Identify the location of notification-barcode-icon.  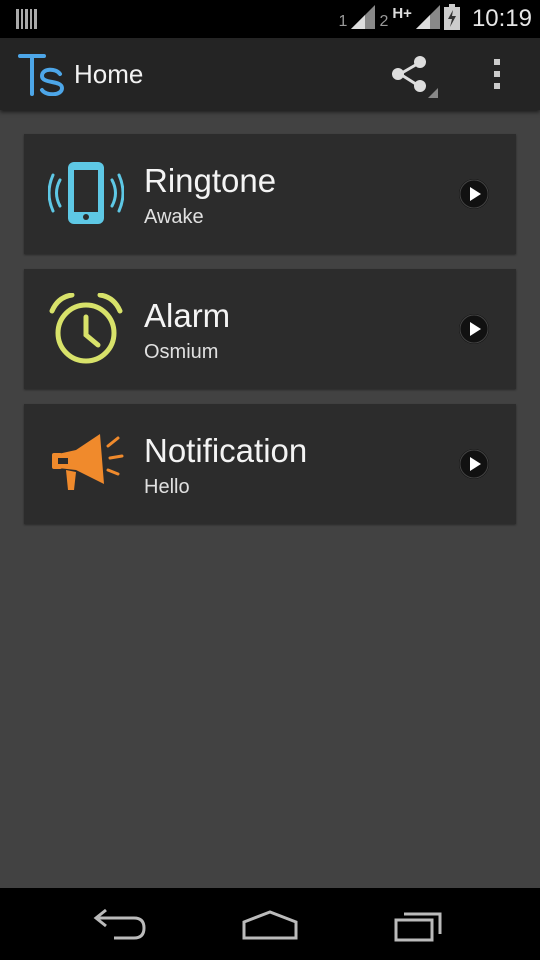
(27, 21).